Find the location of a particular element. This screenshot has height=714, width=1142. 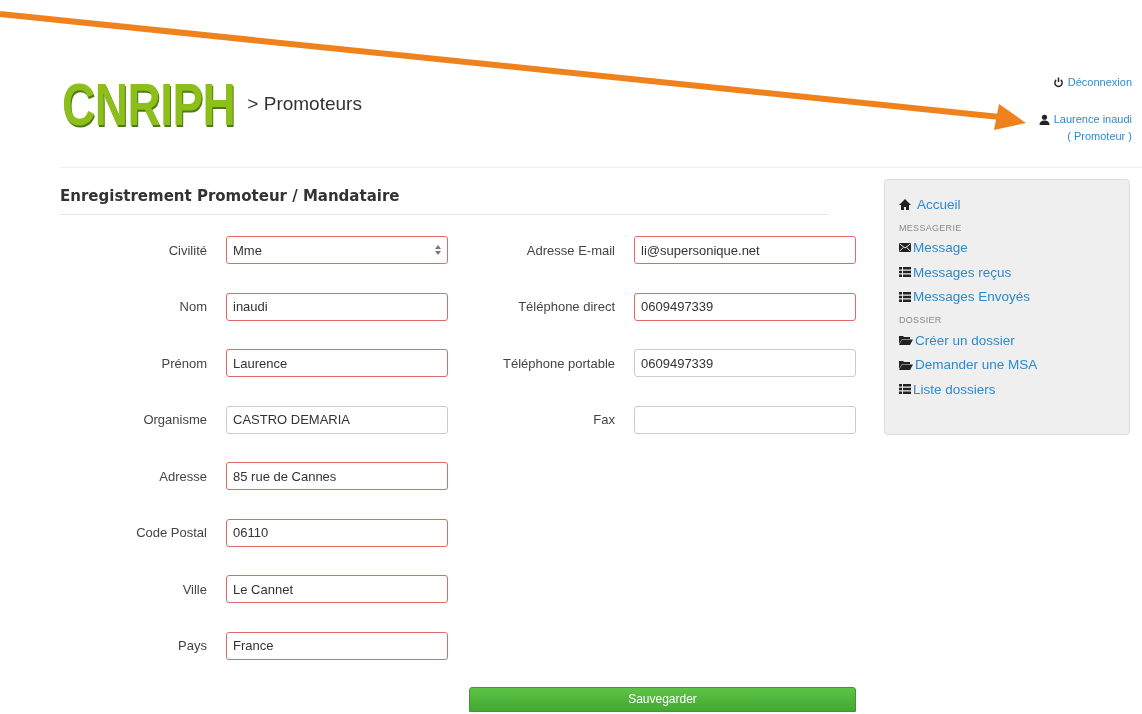

input-field is located at coordinates (745, 419).